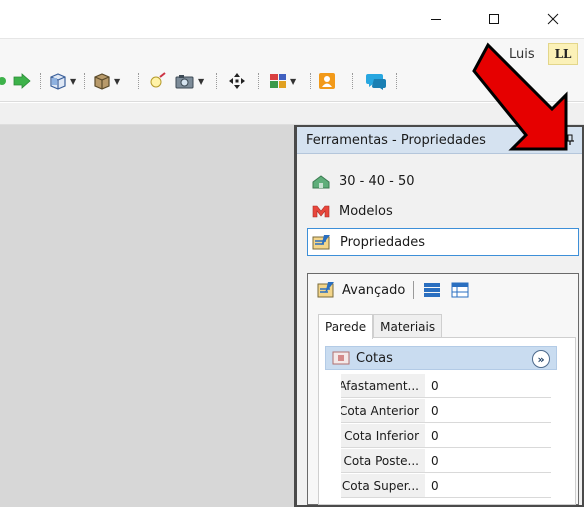 The image size is (584, 507). I want to click on properties-icon, so click(323, 242).